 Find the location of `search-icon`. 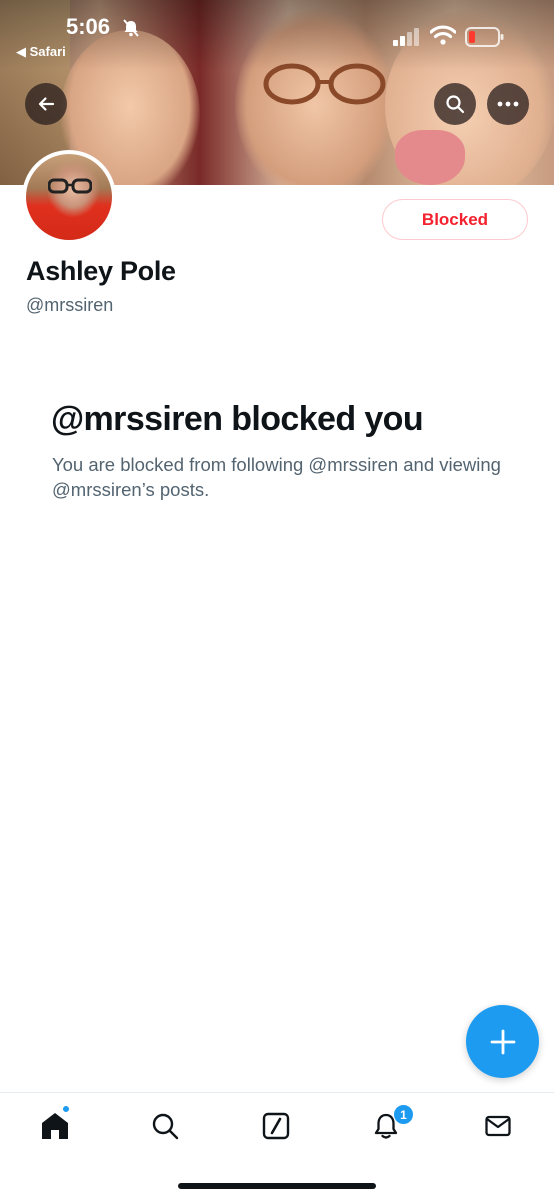

search-icon is located at coordinates (455, 104).